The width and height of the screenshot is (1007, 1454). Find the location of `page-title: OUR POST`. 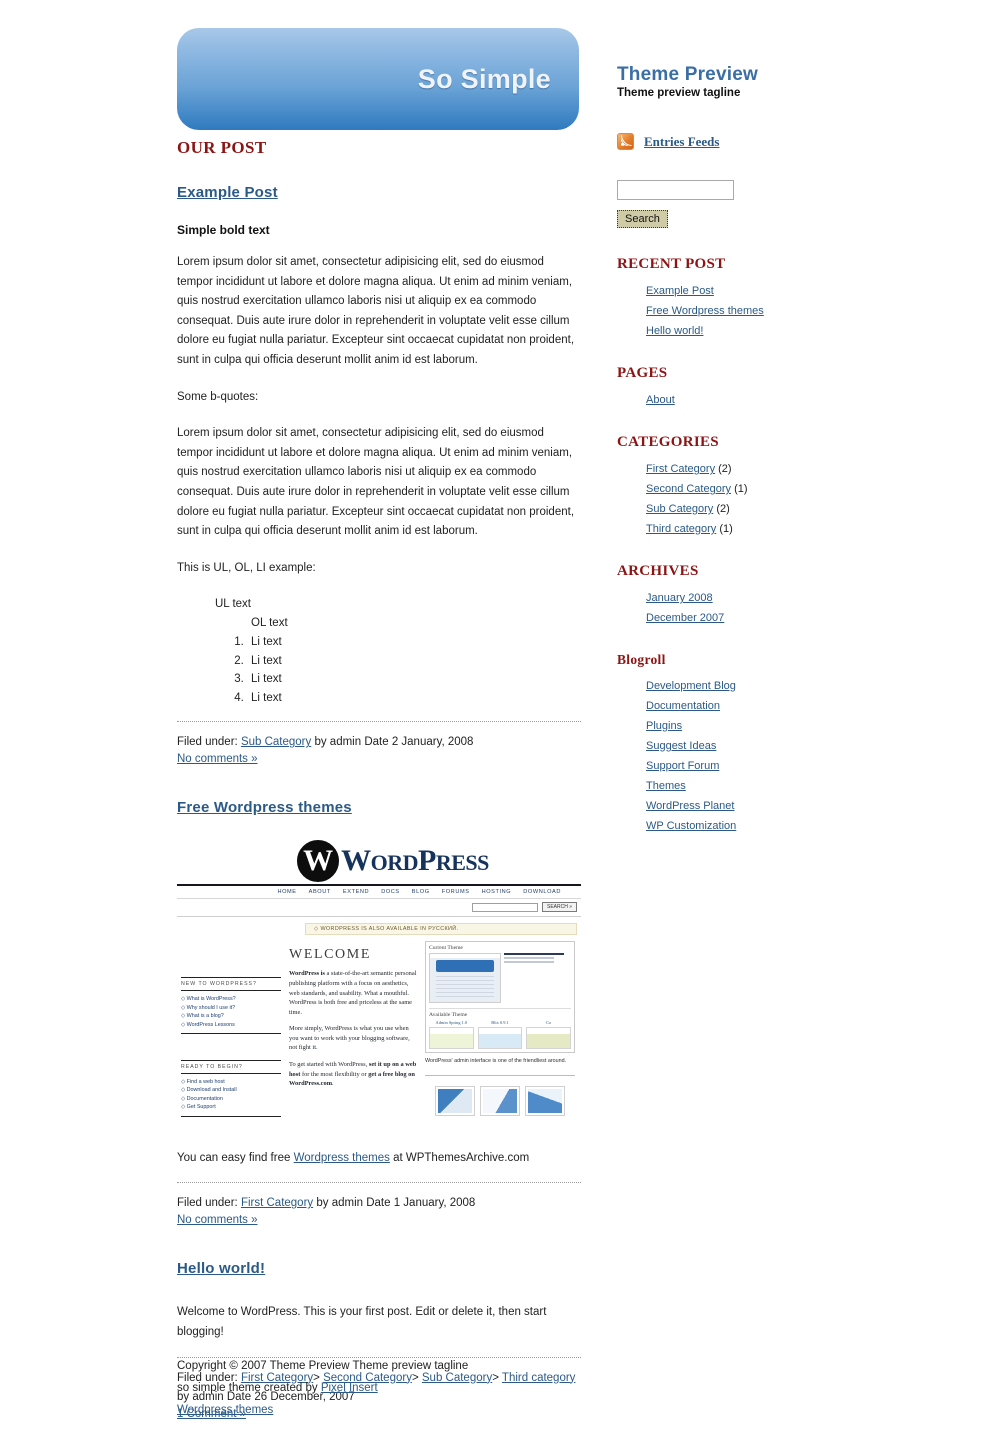

page-title: OUR POST is located at coordinates (222, 147).